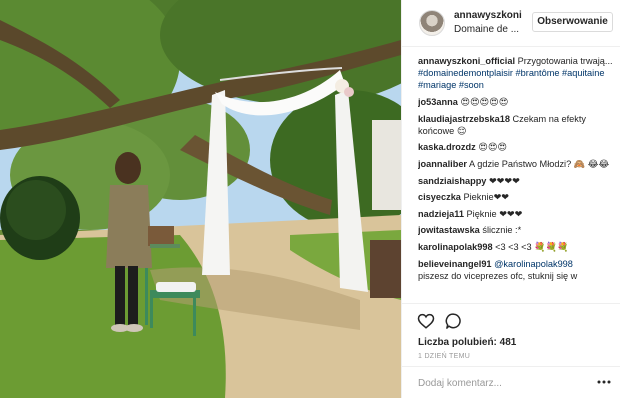 Image resolution: width=620 pixels, height=398 pixels. What do you see at coordinates (498, 275) in the screenshot?
I see `comment-text: piszesz do viceprezes ofc, stuknij się w` at bounding box center [498, 275].